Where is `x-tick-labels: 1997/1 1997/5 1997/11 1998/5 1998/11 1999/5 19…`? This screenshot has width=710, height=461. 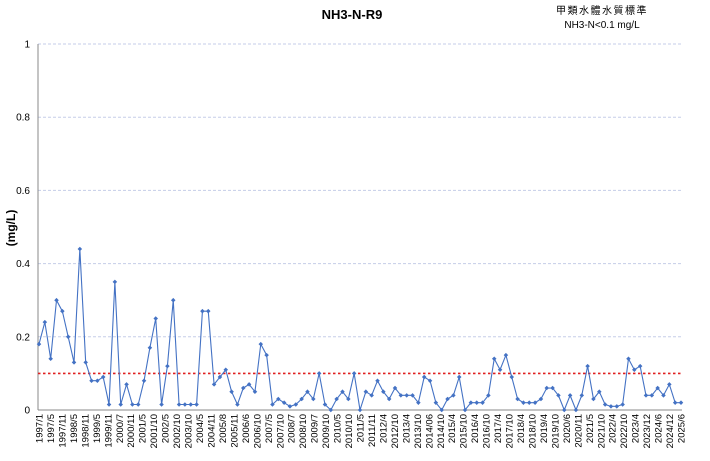 x-tick-labels: 1997/1 1997/5 1997/11 1998/5 1998/11 1999/5 19… is located at coordinates (361, 431).